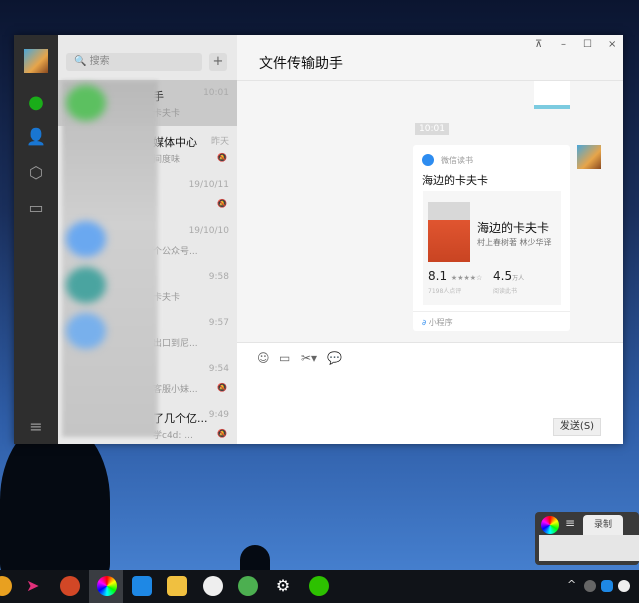 This screenshot has height=603, width=639. What do you see at coordinates (518, 278) in the screenshot?
I see `readers-unit: 万人` at bounding box center [518, 278].